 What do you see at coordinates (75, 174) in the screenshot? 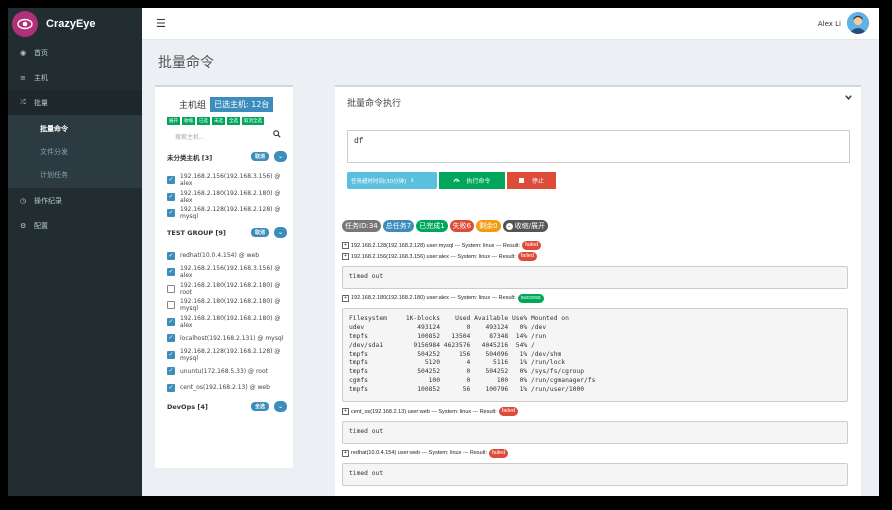
I see `sidebar-subitem: 计划任务` at bounding box center [75, 174].